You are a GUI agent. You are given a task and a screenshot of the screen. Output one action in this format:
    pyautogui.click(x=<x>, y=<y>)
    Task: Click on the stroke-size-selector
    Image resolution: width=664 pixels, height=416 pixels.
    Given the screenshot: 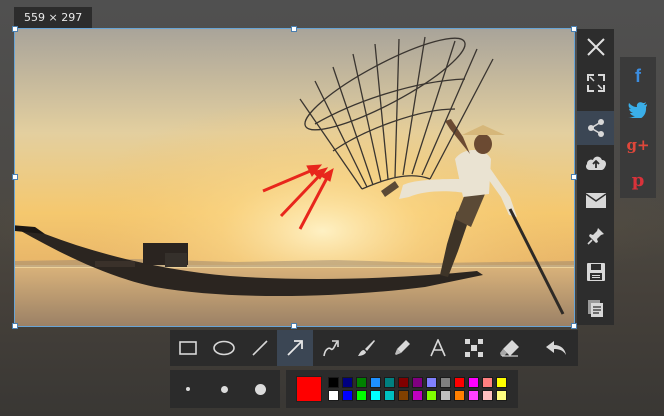 What is the action you would take?
    pyautogui.click(x=225, y=389)
    